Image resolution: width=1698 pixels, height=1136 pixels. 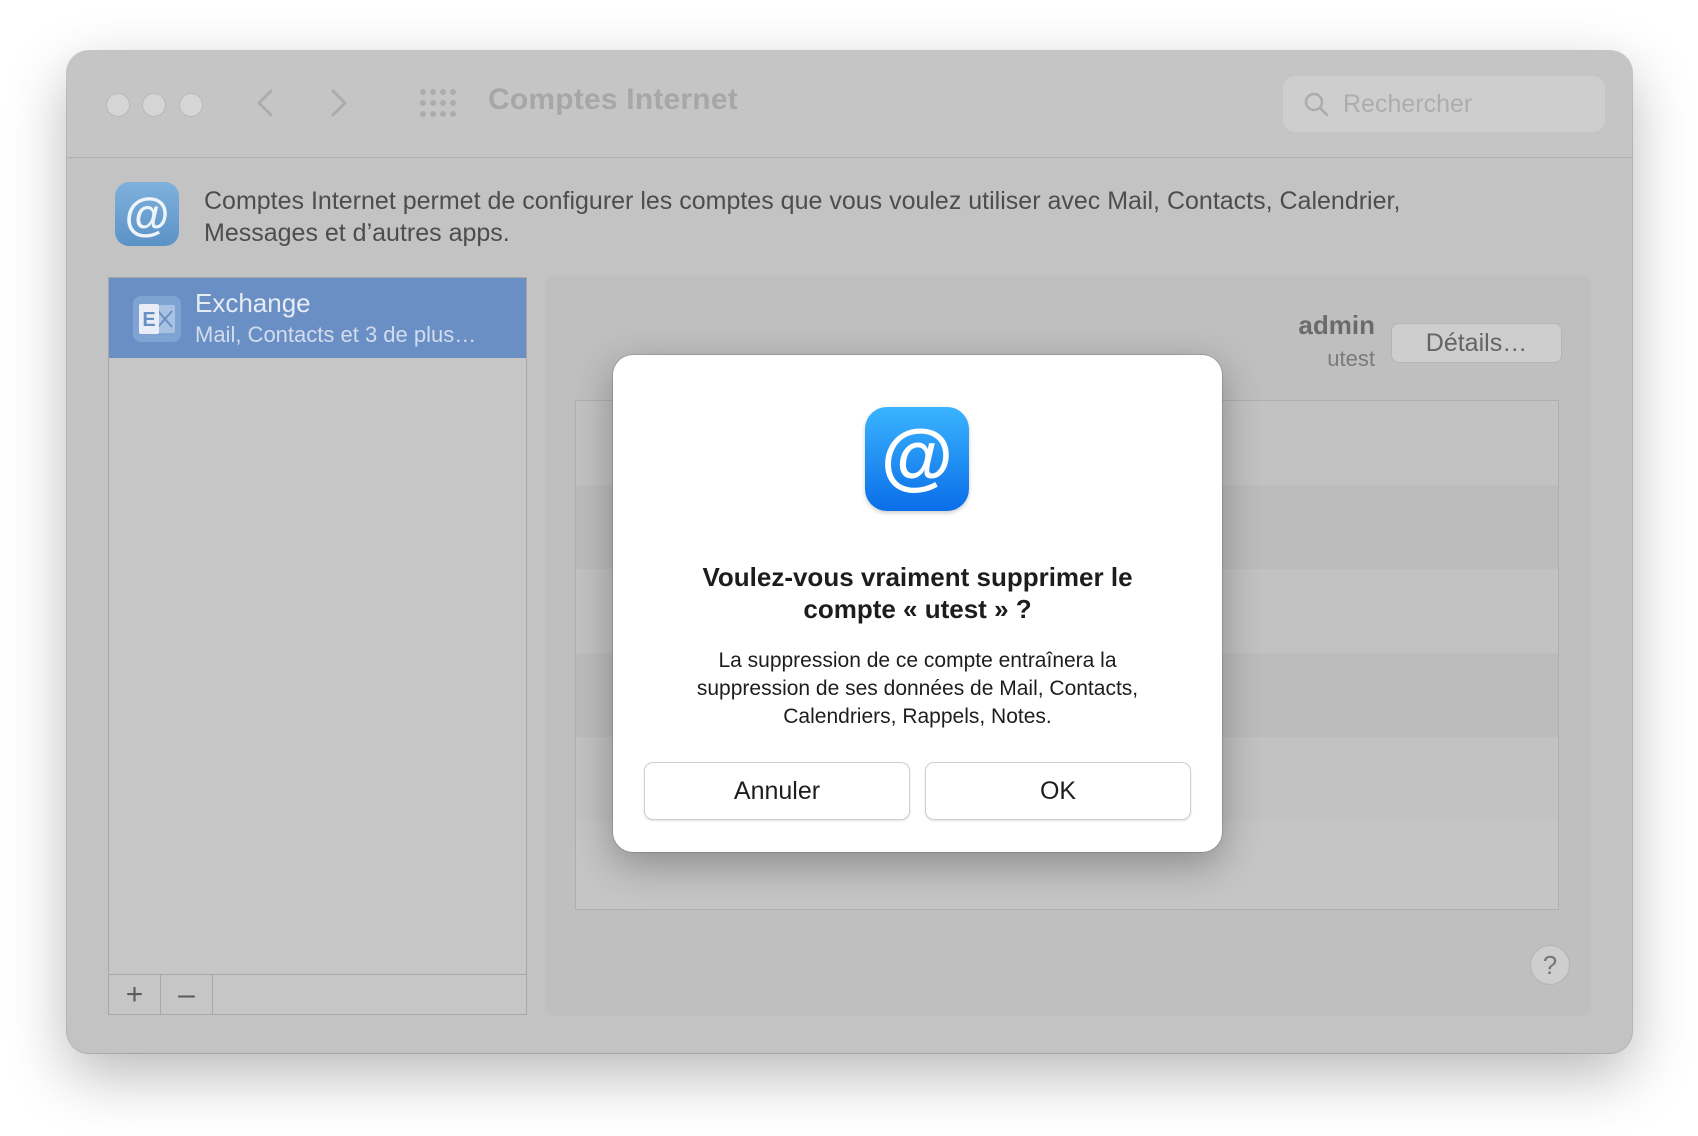 I want to click on account-name: Exchange, so click(x=253, y=303).